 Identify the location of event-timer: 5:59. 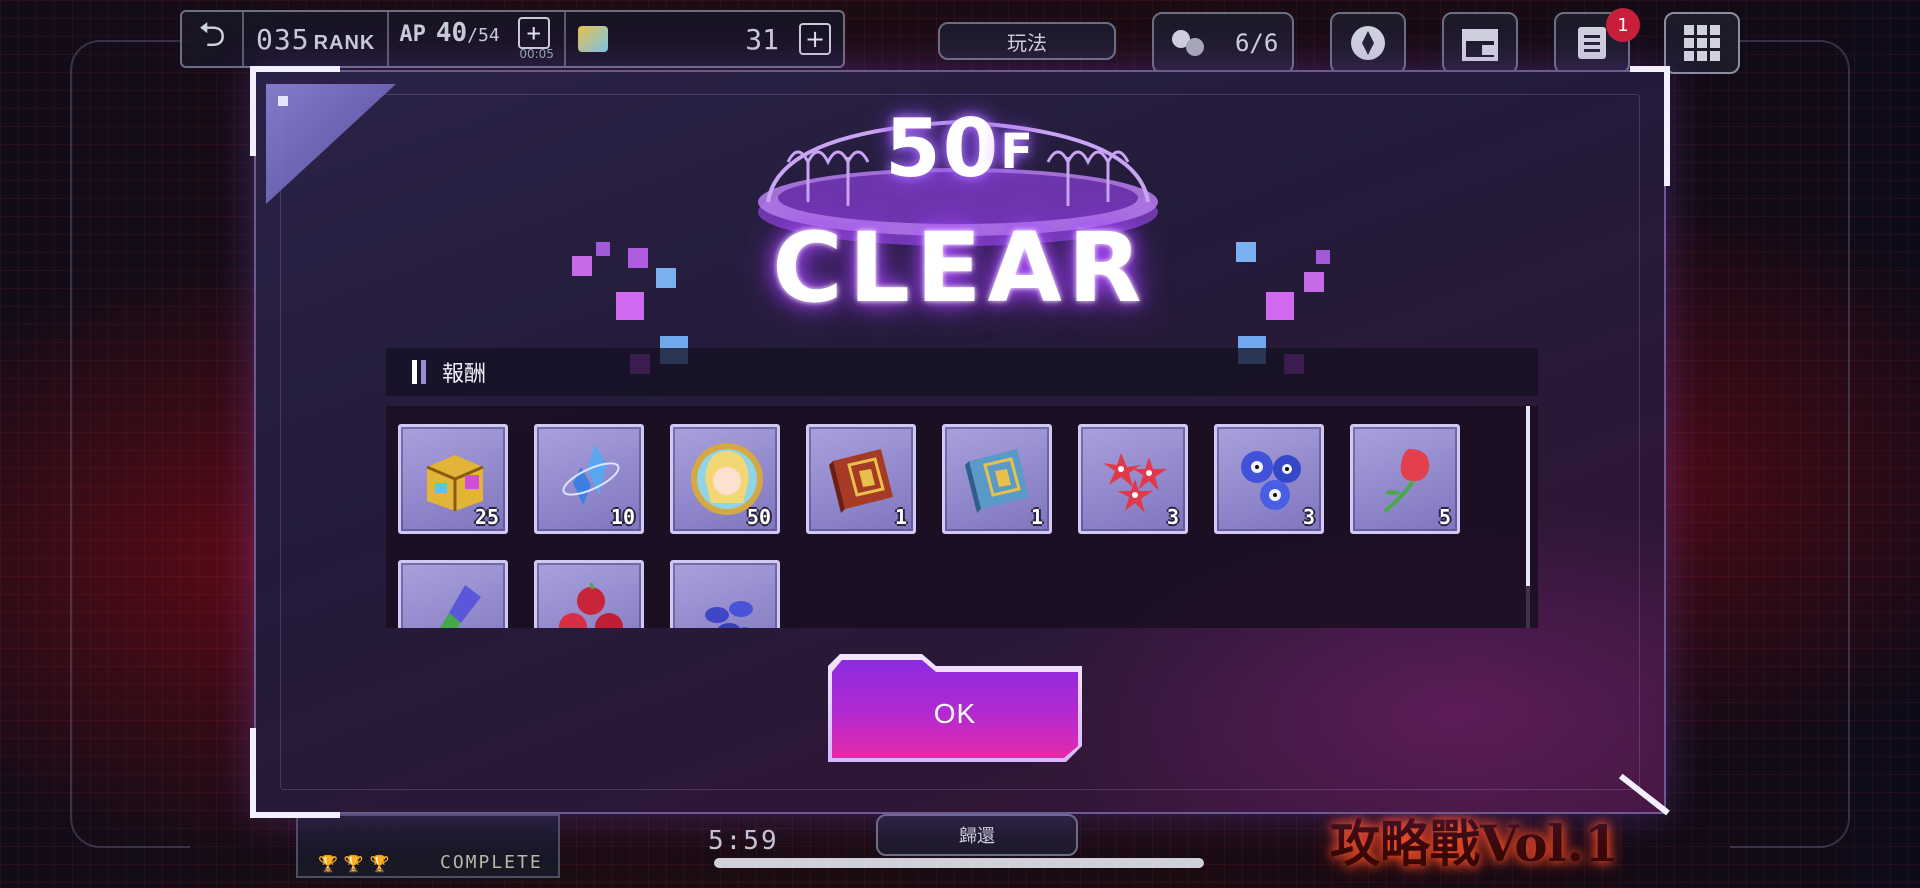
(743, 841).